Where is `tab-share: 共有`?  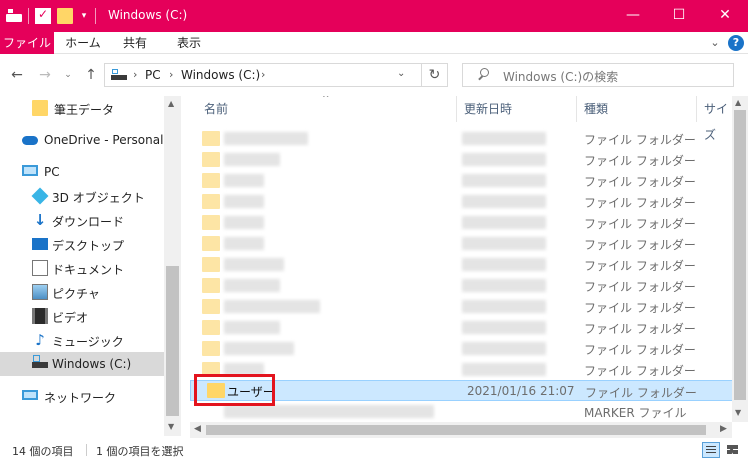
tab-share: 共有 is located at coordinates (135, 43).